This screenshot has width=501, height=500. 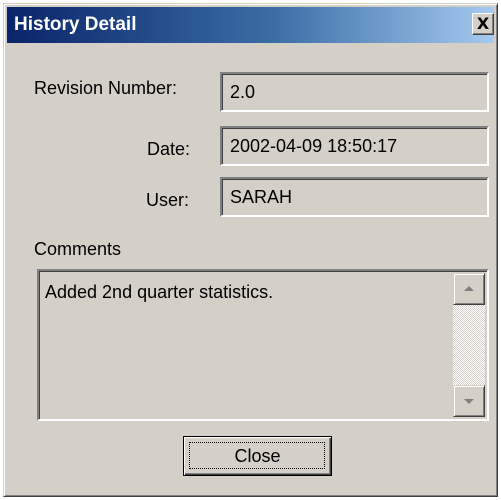 What do you see at coordinates (78, 249) in the screenshot?
I see `comments-label: Comments` at bounding box center [78, 249].